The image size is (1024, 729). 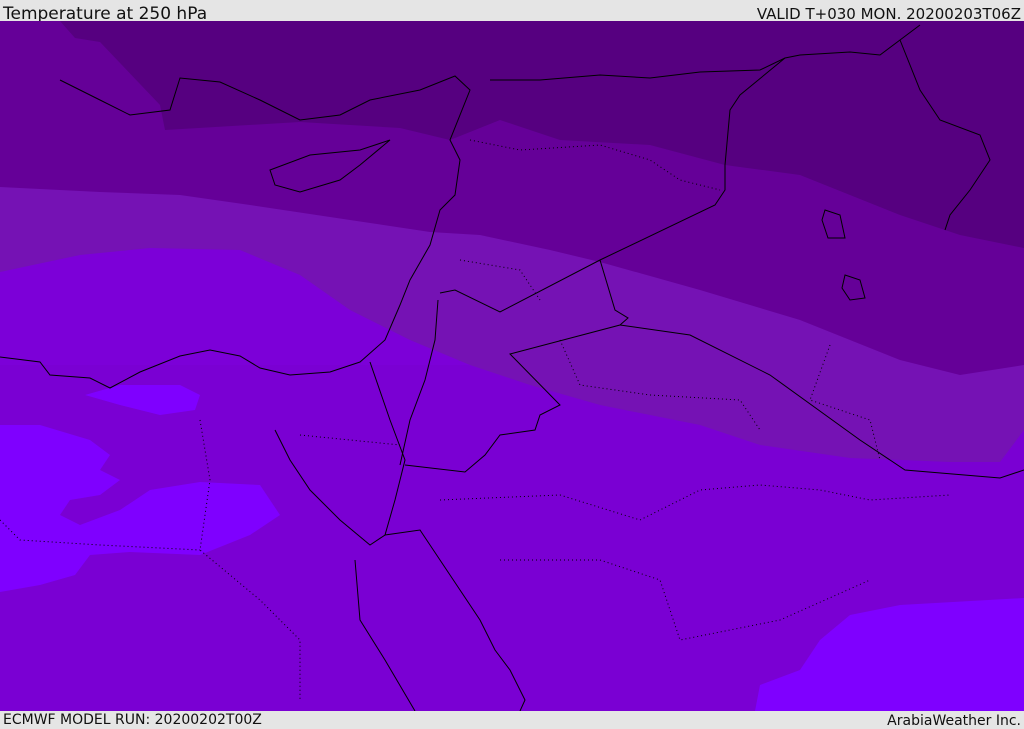 What do you see at coordinates (132, 720) in the screenshot?
I see `model-run: ECMWF MODEL RUN: 20200202T00Z` at bounding box center [132, 720].